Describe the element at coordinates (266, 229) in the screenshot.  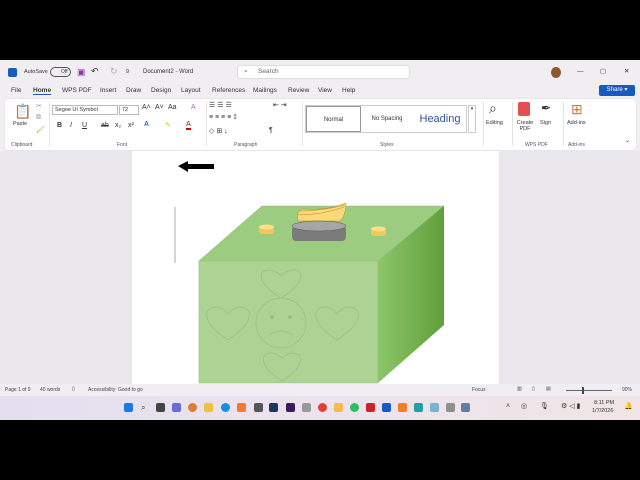
I see `coin-left` at that location.